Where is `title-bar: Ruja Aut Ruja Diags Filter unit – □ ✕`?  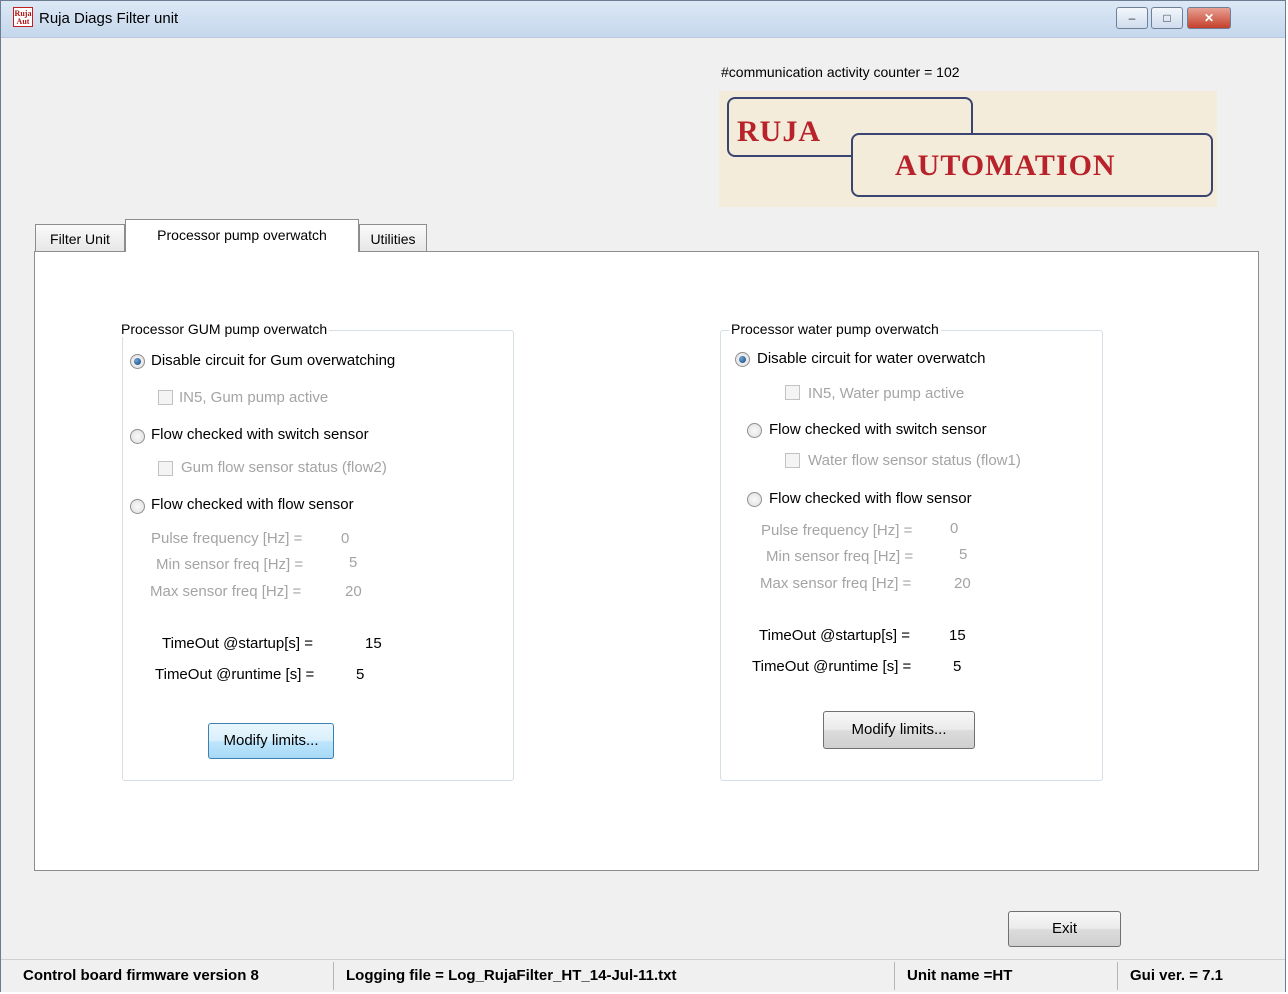 title-bar: Ruja Aut Ruja Diags Filter unit – □ ✕ is located at coordinates (643, 19).